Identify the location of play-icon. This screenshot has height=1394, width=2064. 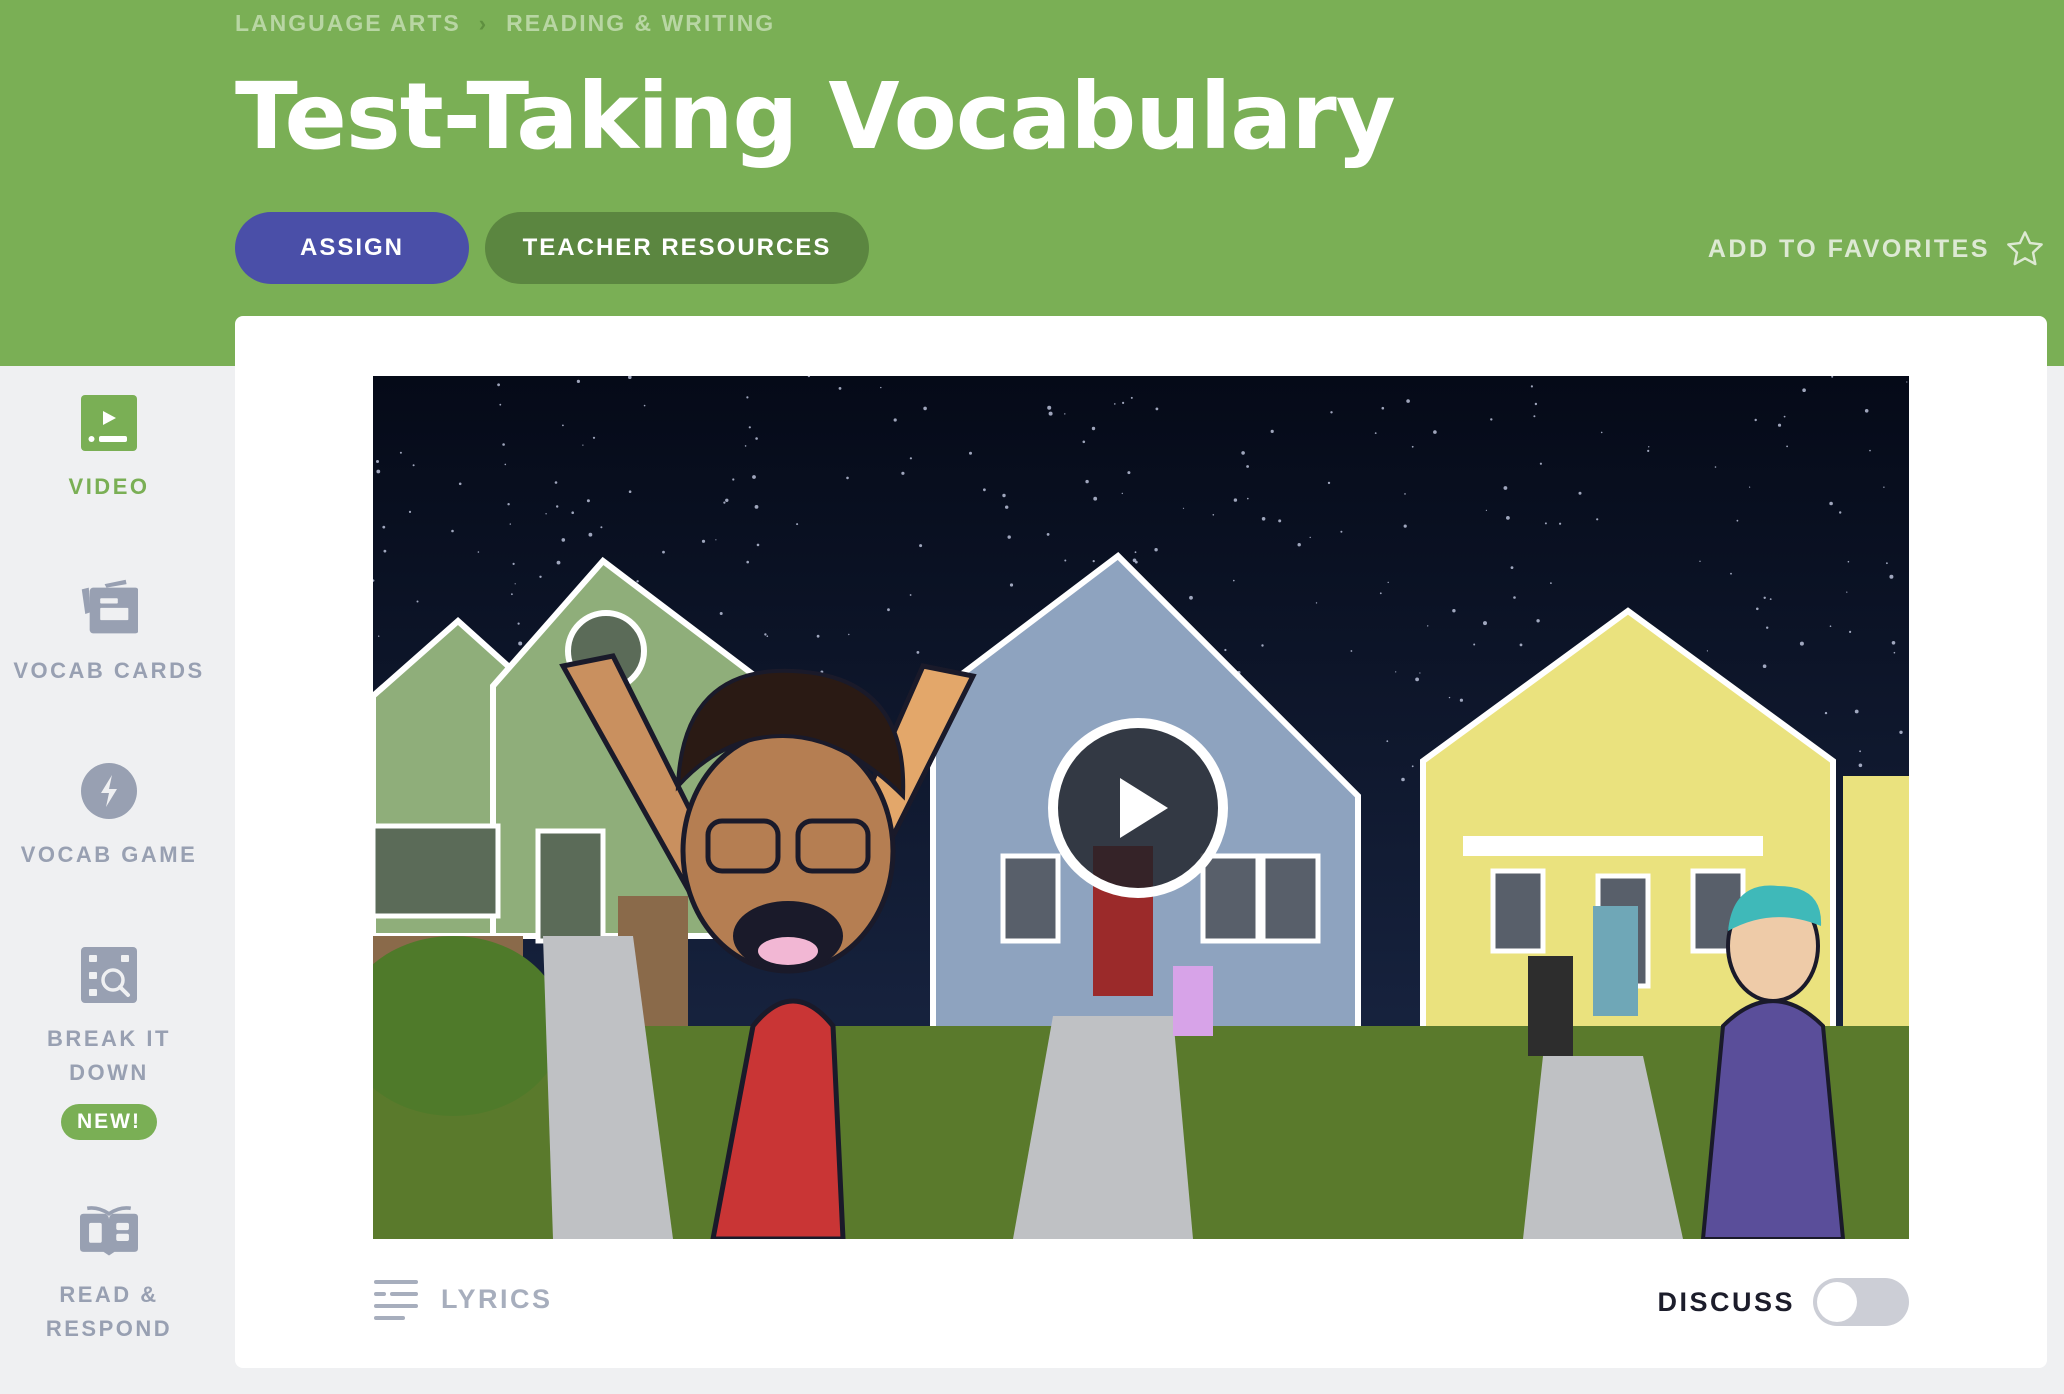
(1144, 808).